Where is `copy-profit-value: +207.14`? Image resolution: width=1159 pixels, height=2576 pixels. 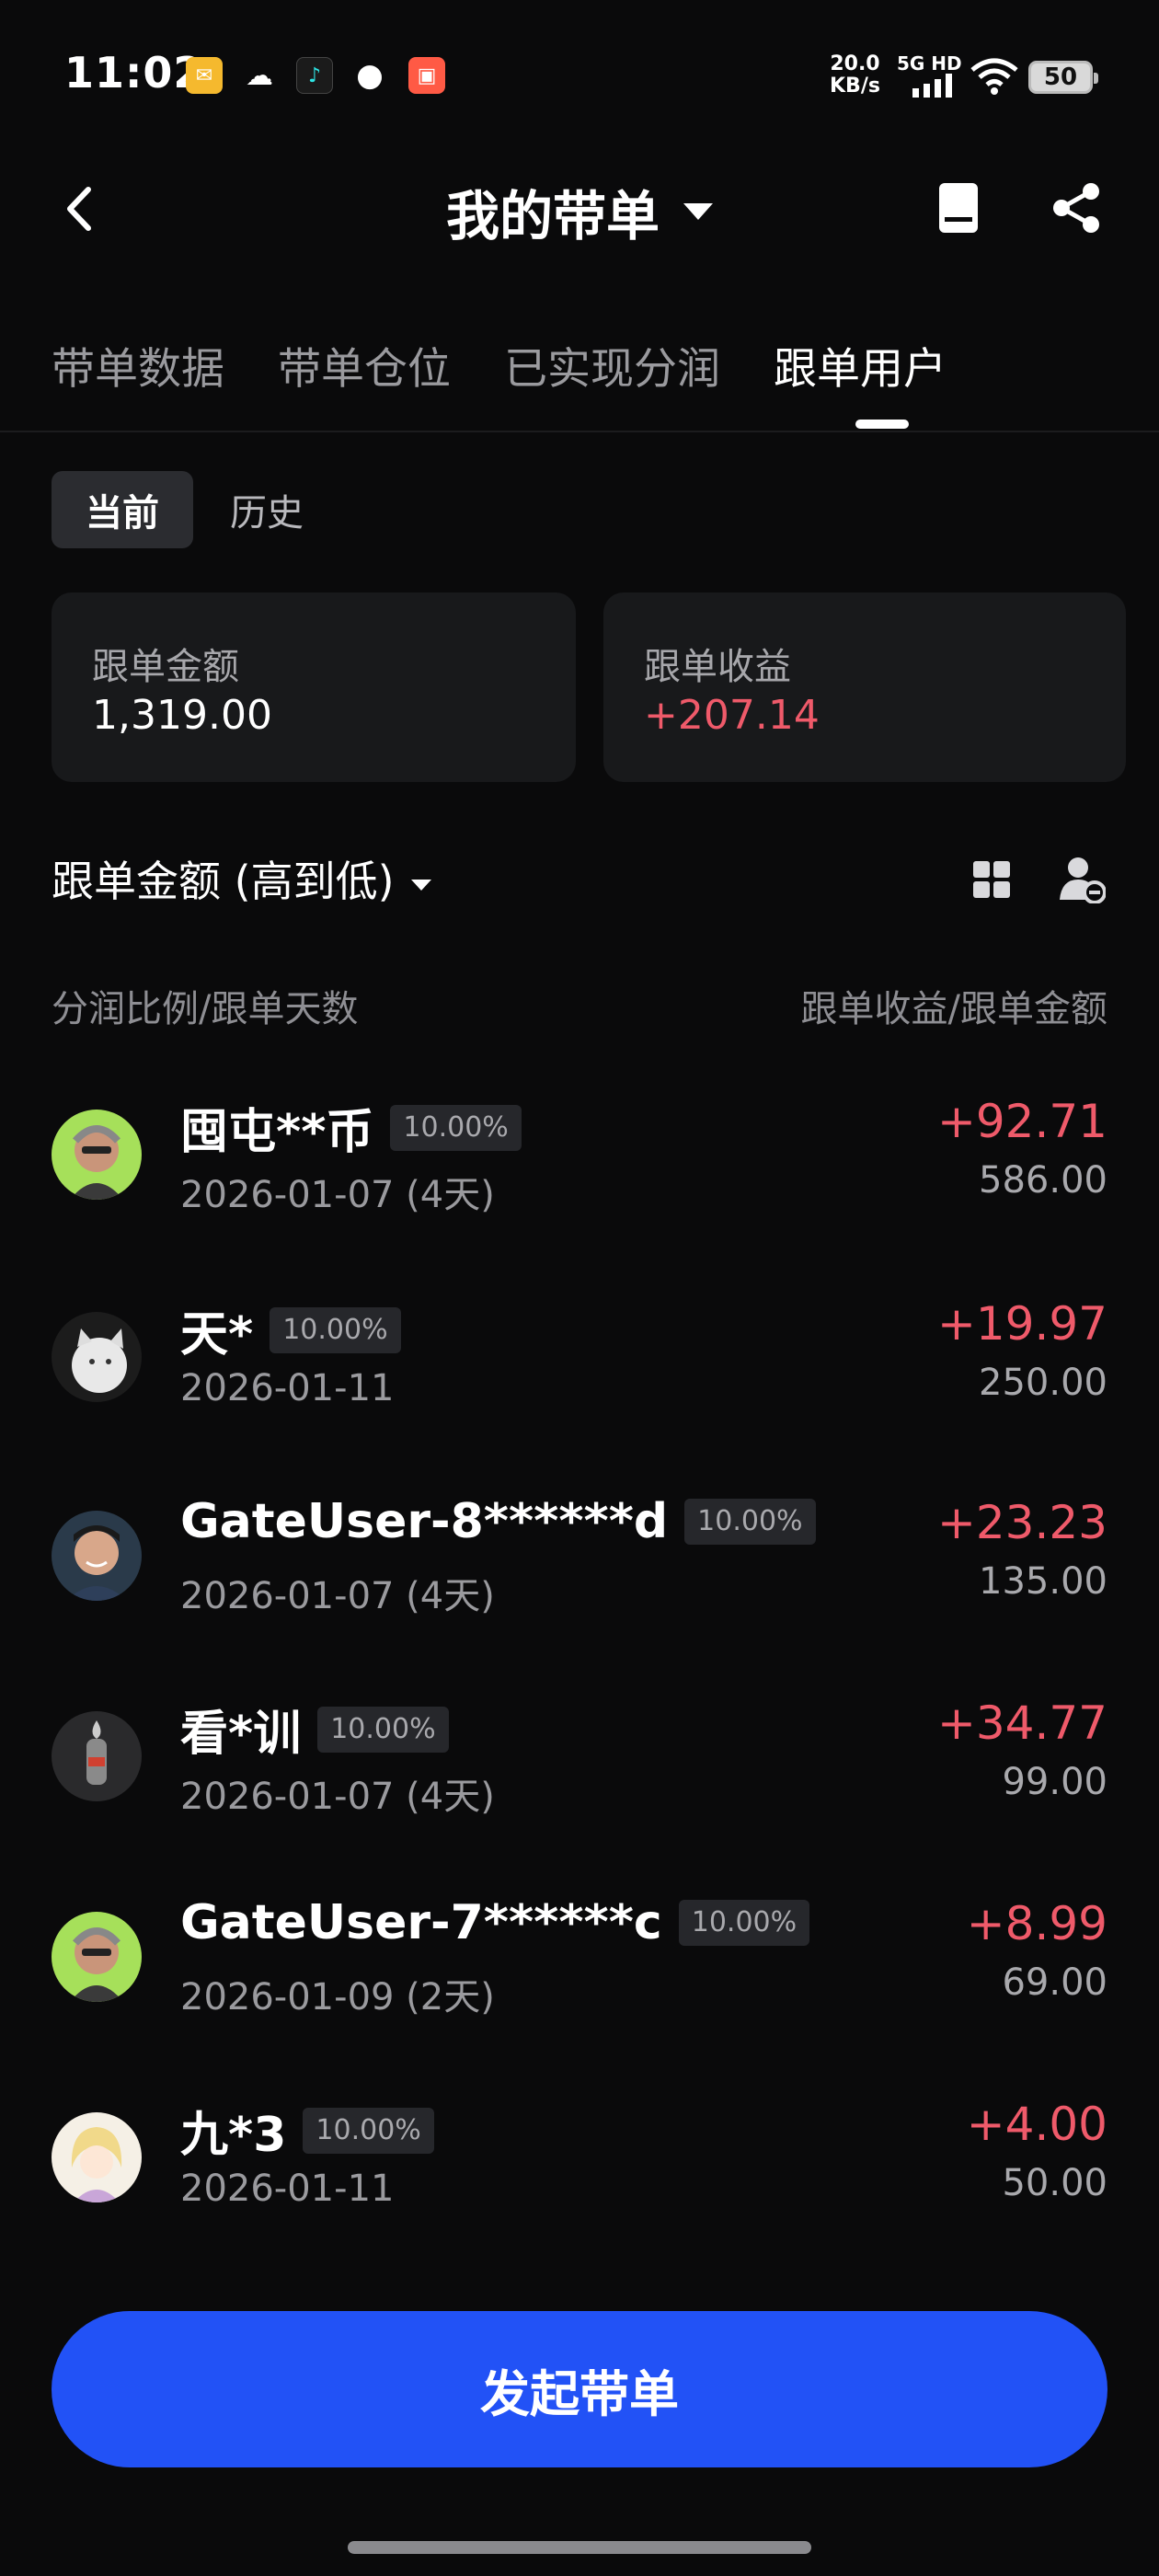
copy-profit-value: +207.14 is located at coordinates (732, 715).